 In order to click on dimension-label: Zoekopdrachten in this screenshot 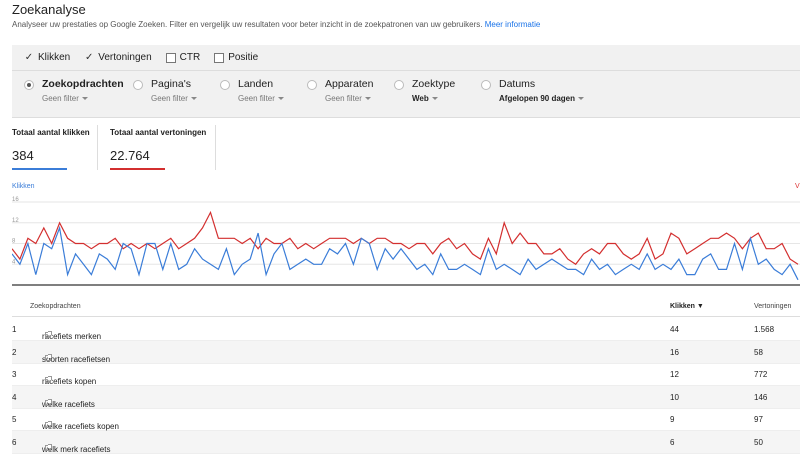, I will do `click(83, 84)`.